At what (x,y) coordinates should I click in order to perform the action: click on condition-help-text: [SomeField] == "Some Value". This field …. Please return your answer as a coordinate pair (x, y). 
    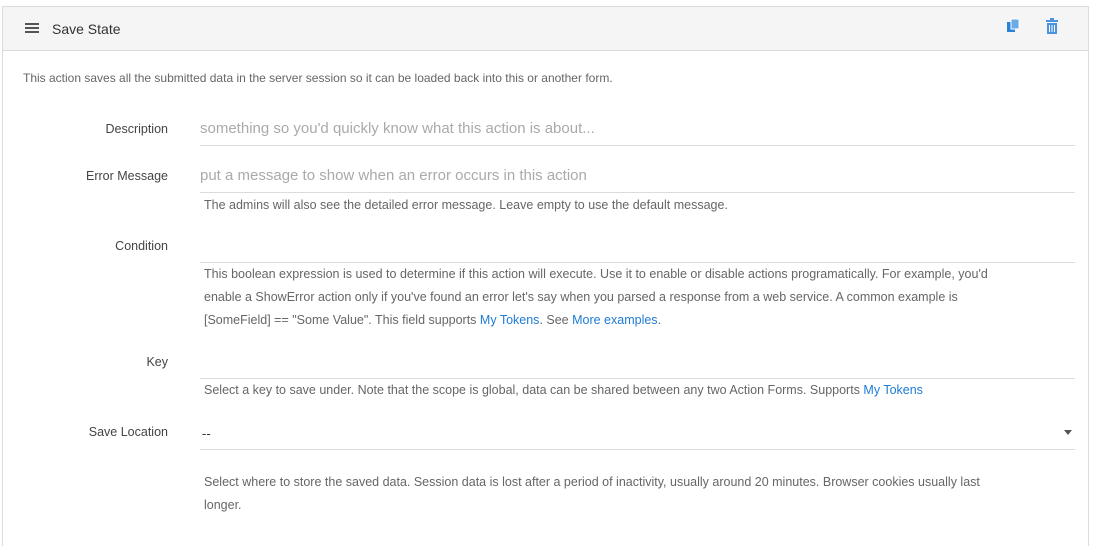
    Looking at the image, I should click on (342, 320).